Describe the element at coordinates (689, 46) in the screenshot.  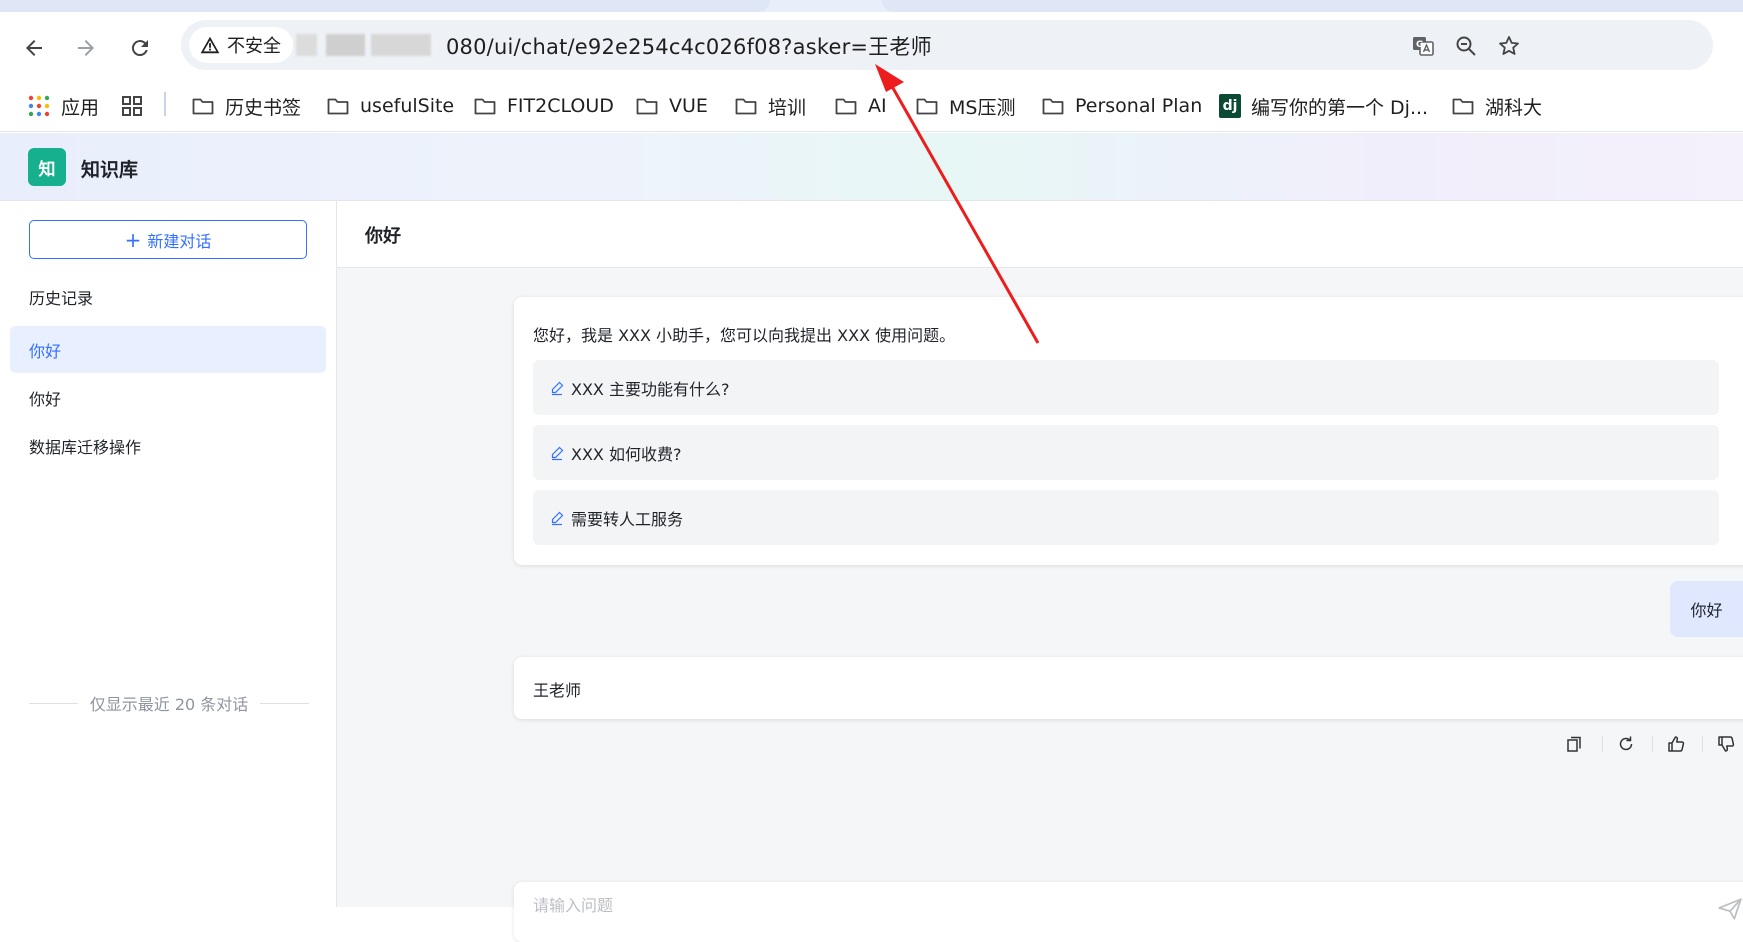
I see `url-text: 080/ui/chat/e92e254c4c026f08?asker=王老师` at that location.